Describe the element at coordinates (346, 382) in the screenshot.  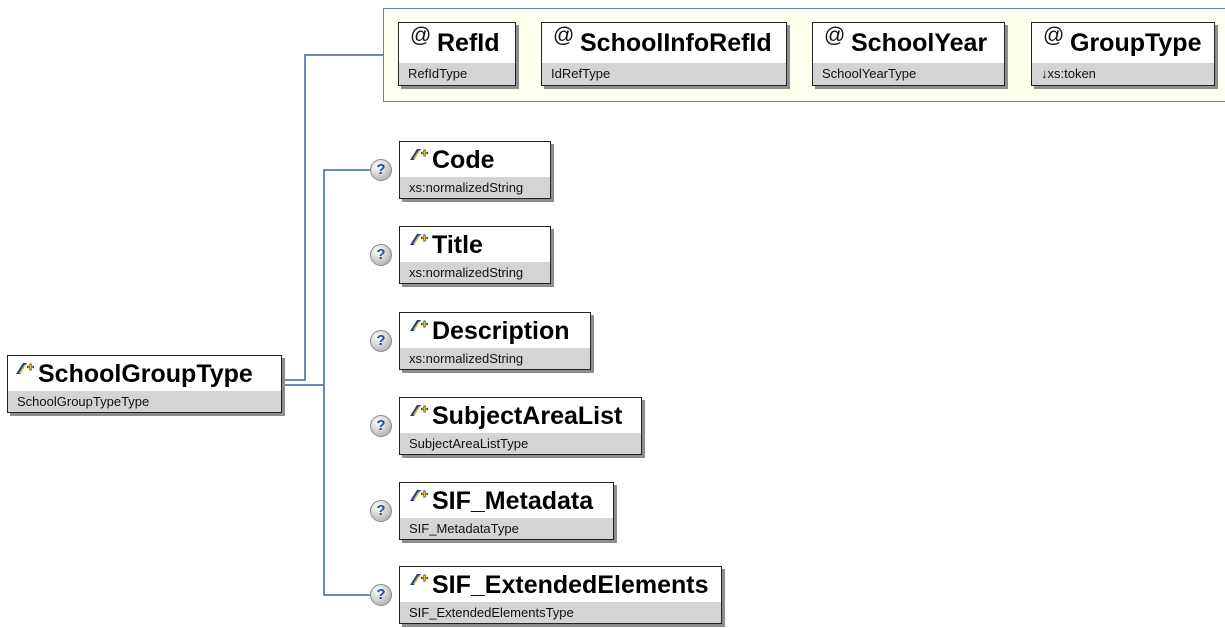
I see `sequence-bracket-line` at that location.